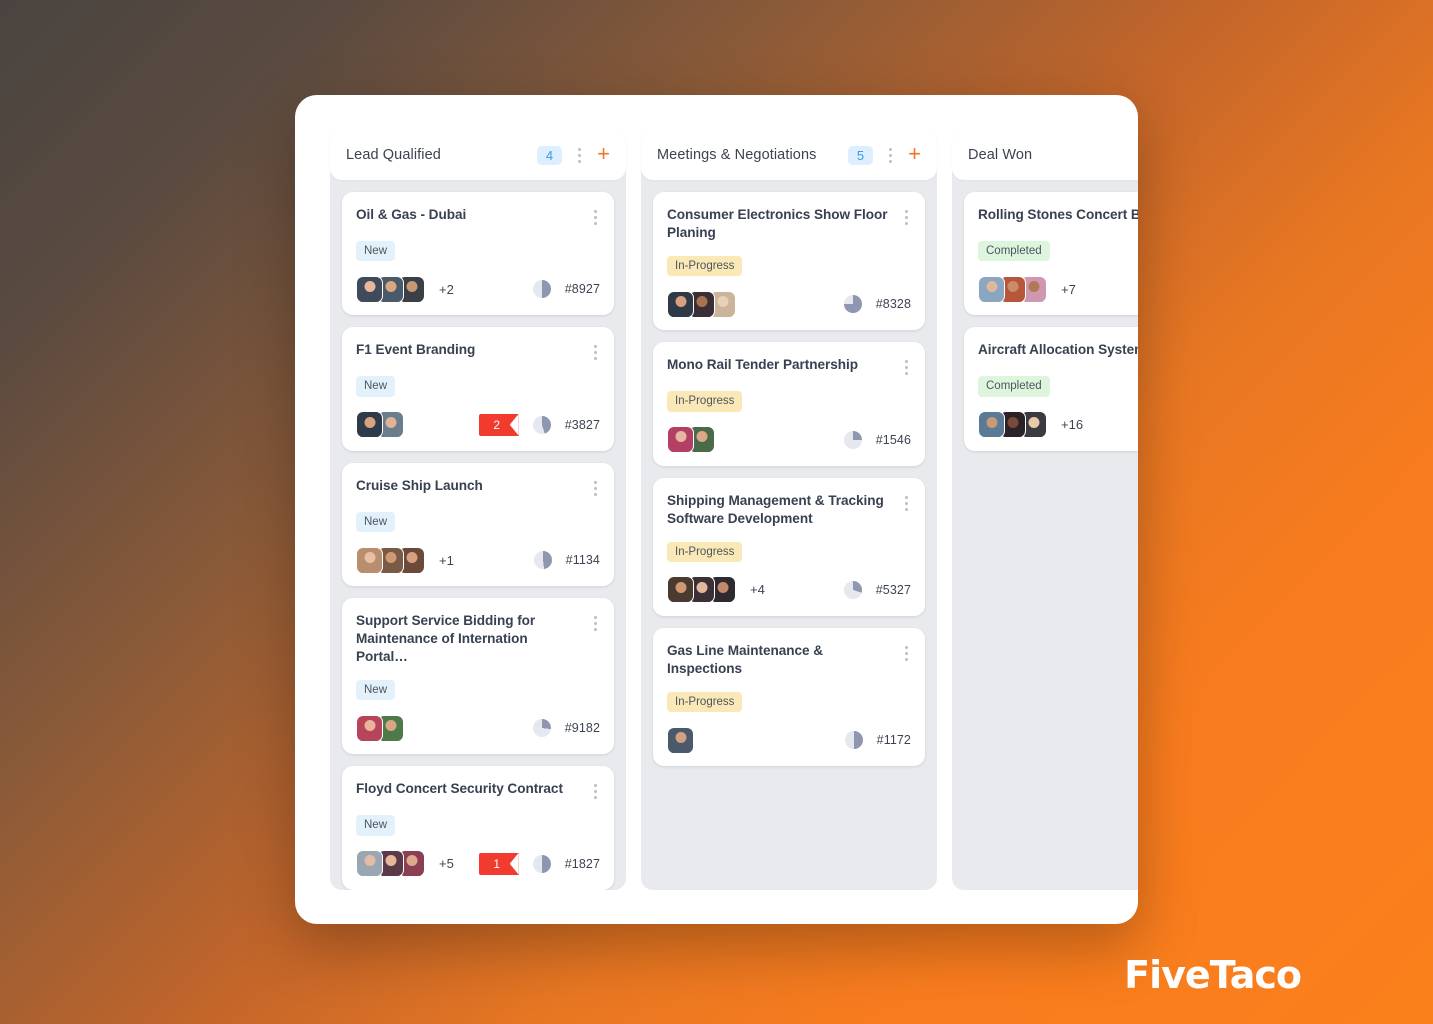  I want to click on card-ticket-id: #1134, so click(582, 560).